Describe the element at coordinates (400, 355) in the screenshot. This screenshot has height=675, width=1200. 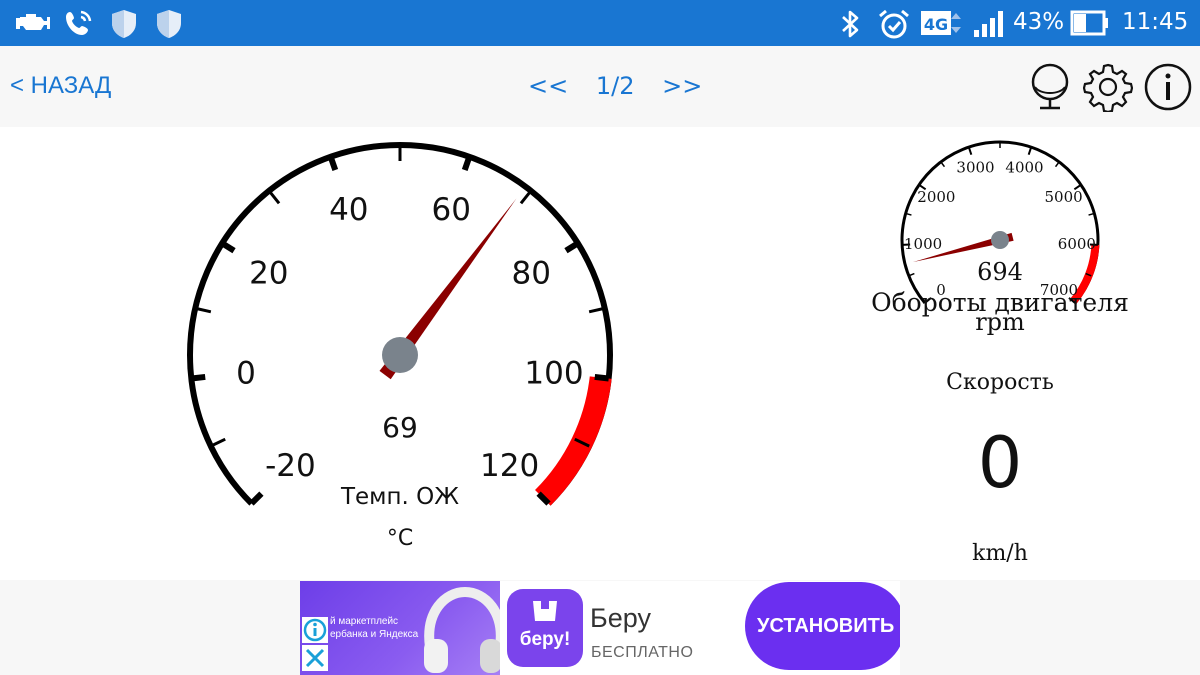
I see `coolant-gauge-hub` at that location.